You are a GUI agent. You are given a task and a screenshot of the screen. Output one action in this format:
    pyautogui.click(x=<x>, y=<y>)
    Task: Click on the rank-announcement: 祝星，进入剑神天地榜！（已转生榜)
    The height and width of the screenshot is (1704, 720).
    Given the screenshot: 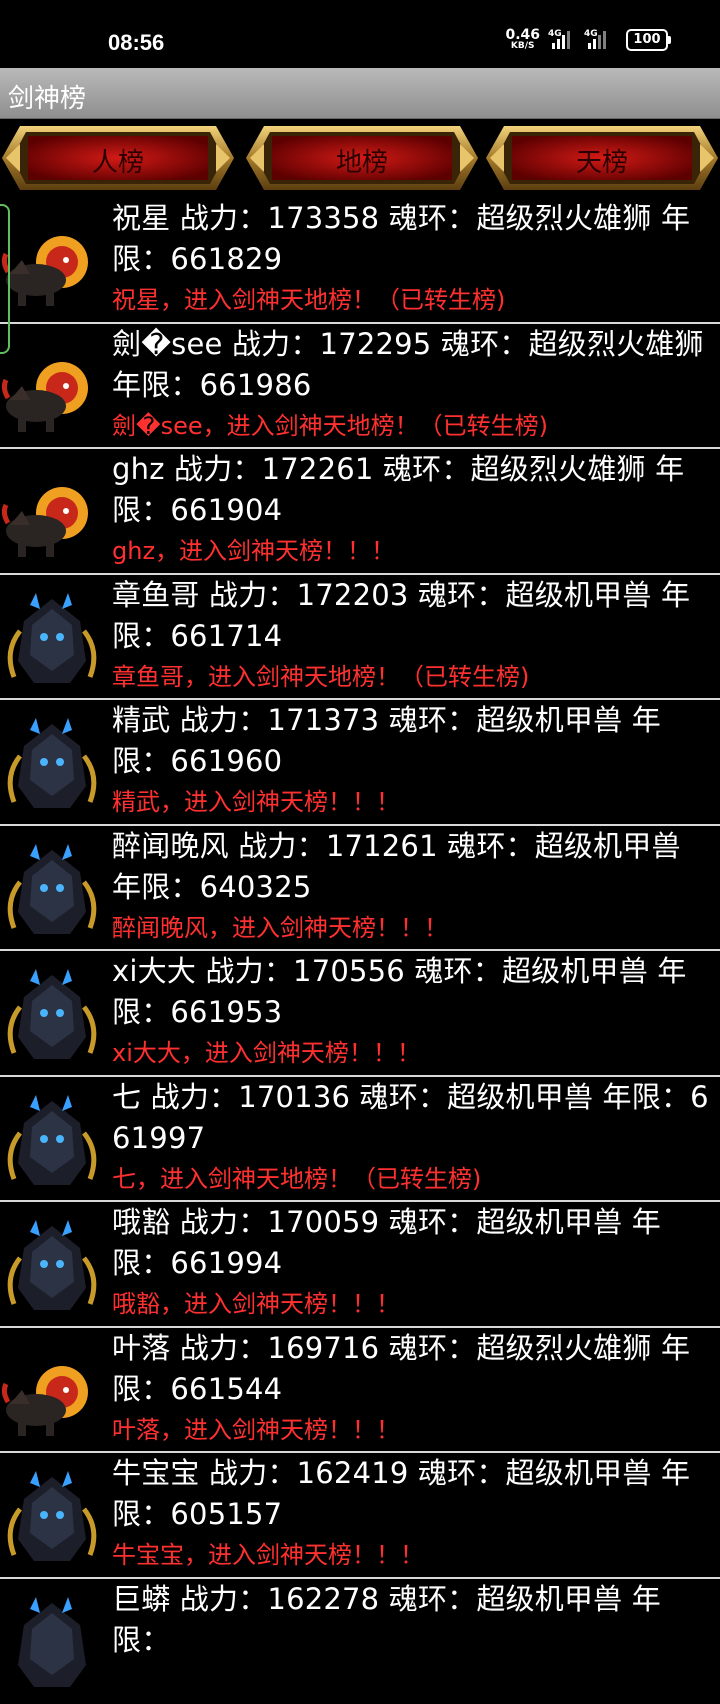 What is the action you would take?
    pyautogui.click(x=308, y=300)
    